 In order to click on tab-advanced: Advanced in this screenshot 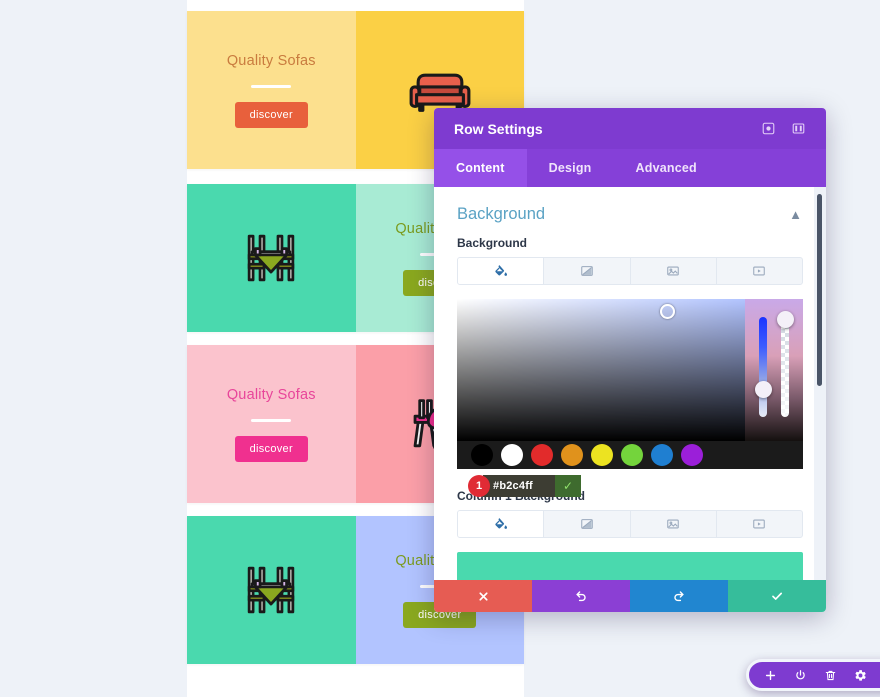, I will do `click(666, 168)`.